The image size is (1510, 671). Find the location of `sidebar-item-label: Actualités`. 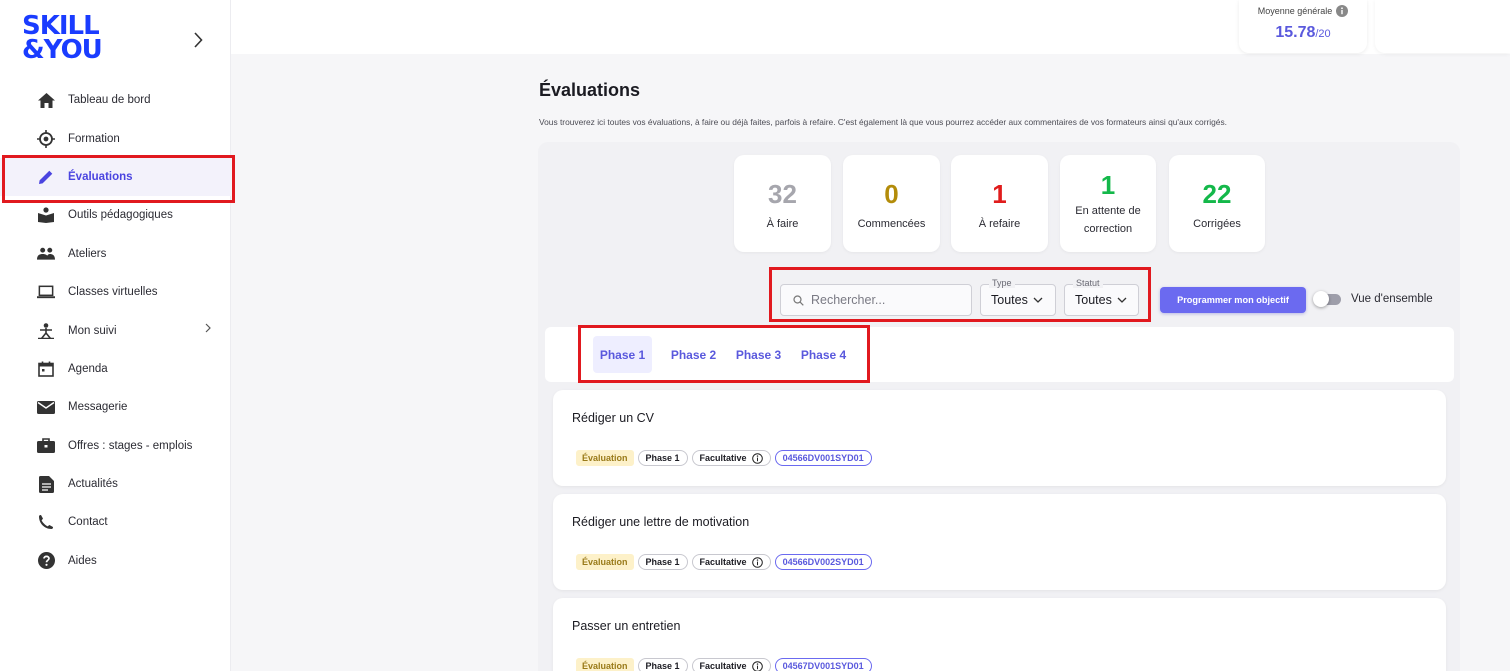

sidebar-item-label: Actualités is located at coordinates (93, 484).